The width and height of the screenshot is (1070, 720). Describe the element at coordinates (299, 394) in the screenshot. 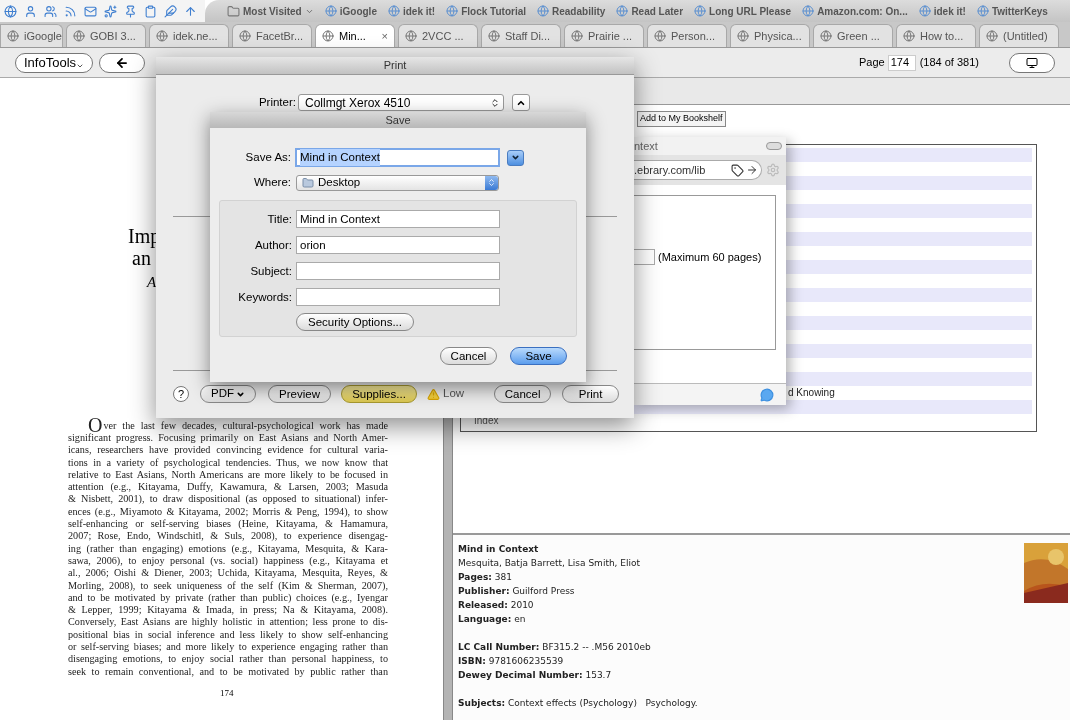

I see `preview-button: Preview` at that location.